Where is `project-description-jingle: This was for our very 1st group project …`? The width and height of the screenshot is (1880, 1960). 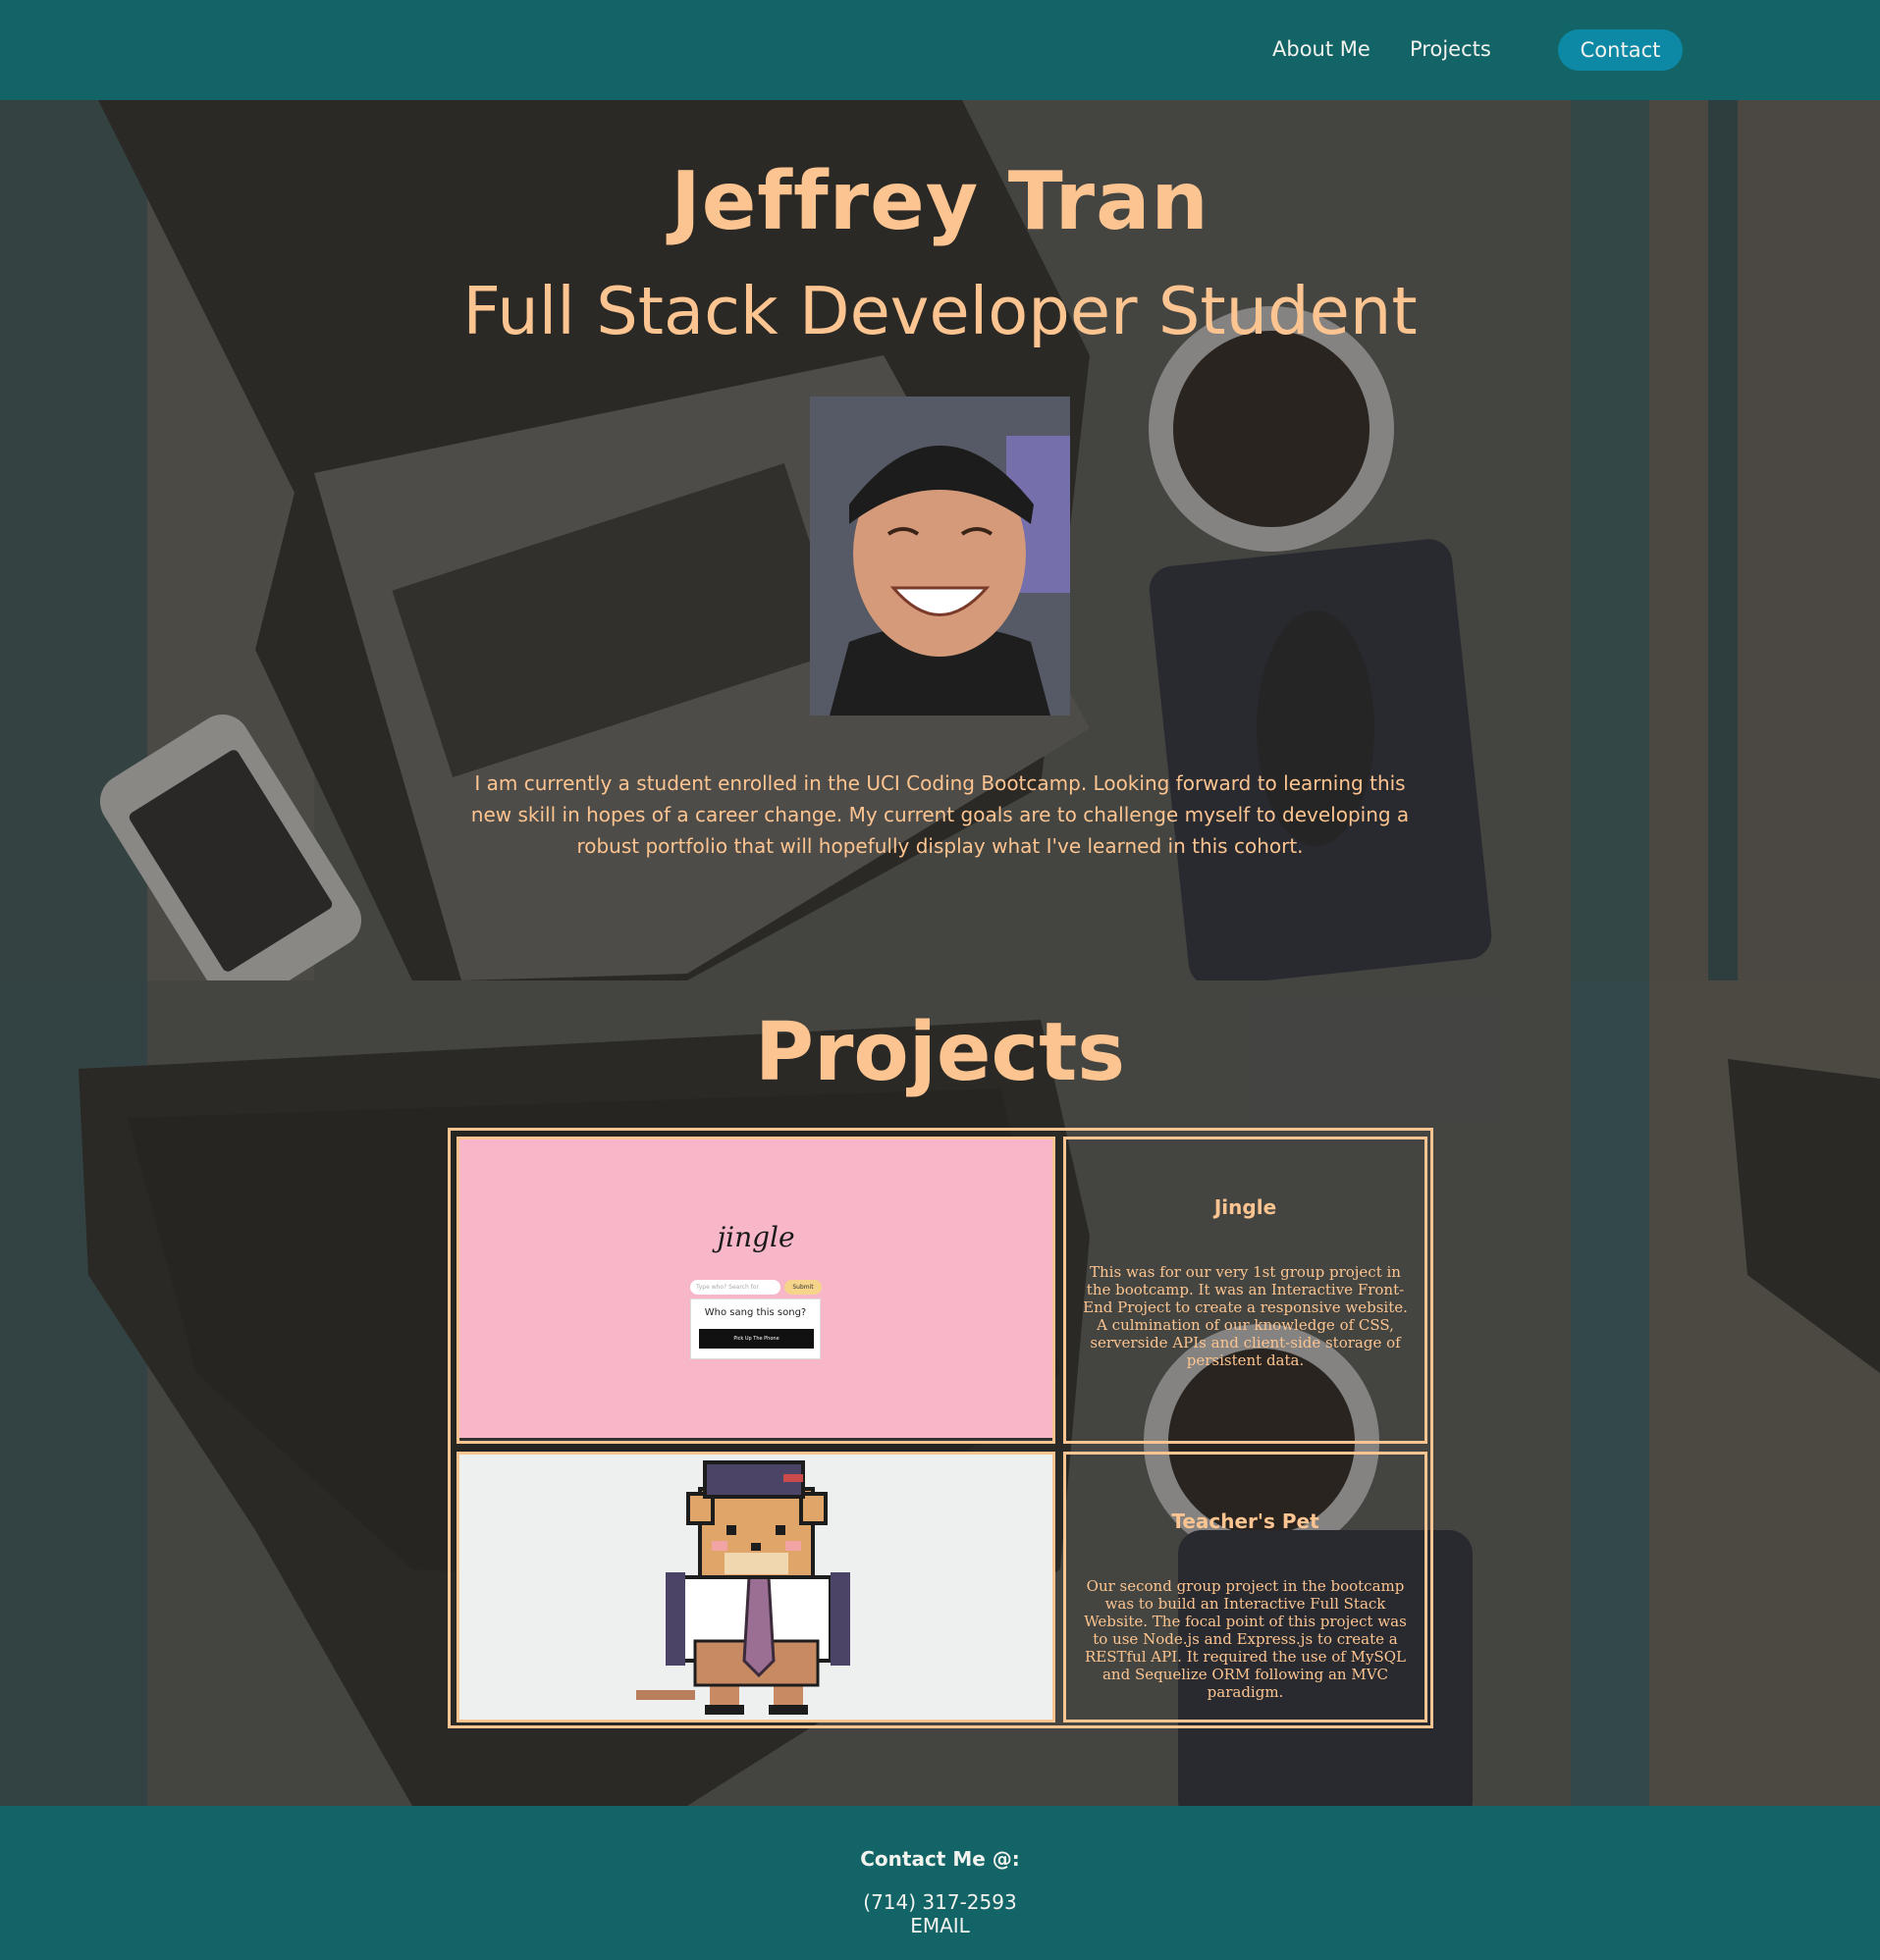 project-description-jingle: This was for our very 1st group project … is located at coordinates (1245, 1316).